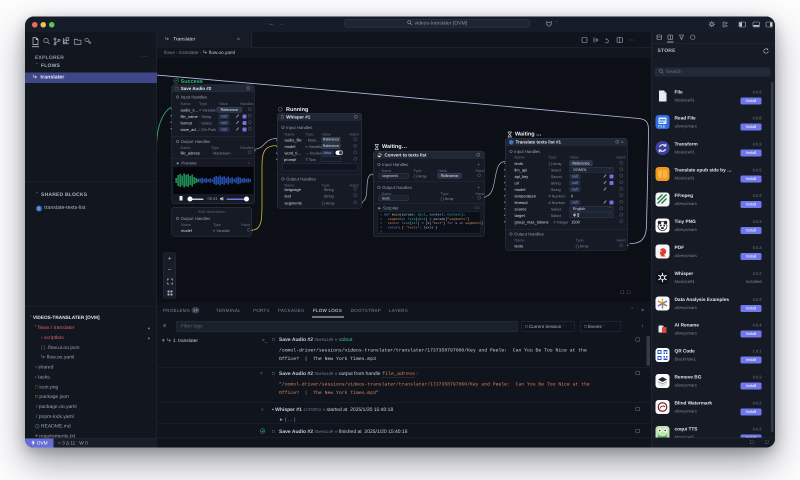 This screenshot has width=800, height=480. Describe the element at coordinates (660, 252) in the screenshot. I see `svg-text: P` at that location.